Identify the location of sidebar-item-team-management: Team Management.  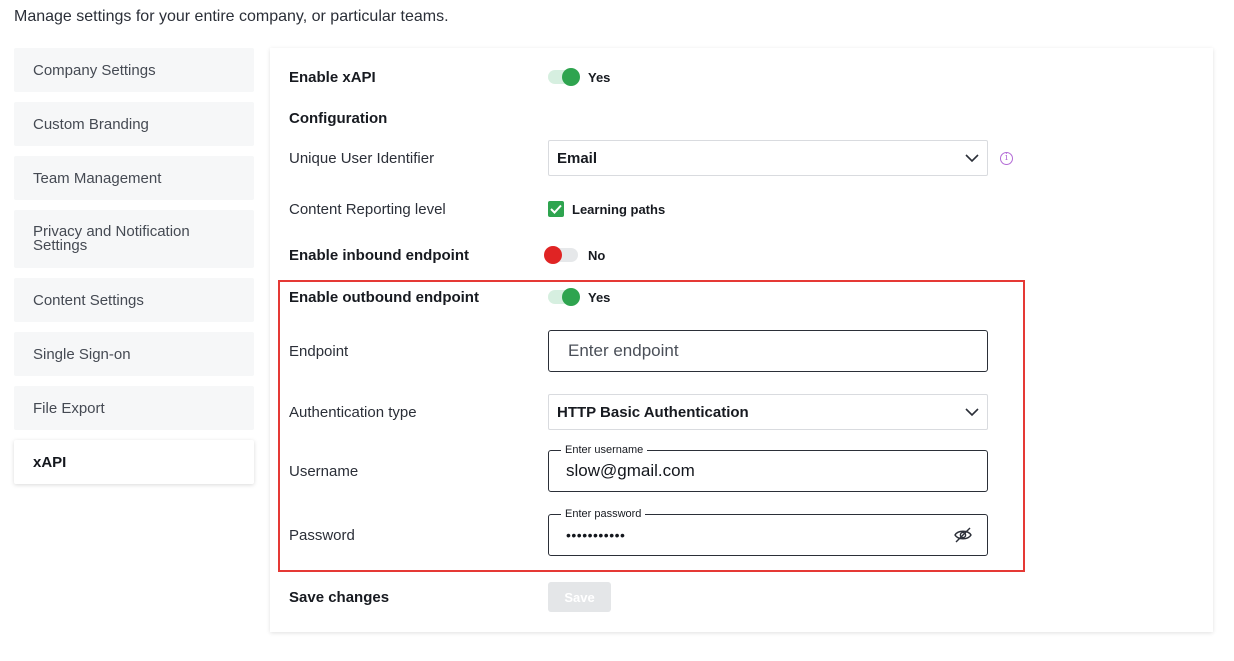
(134, 178).